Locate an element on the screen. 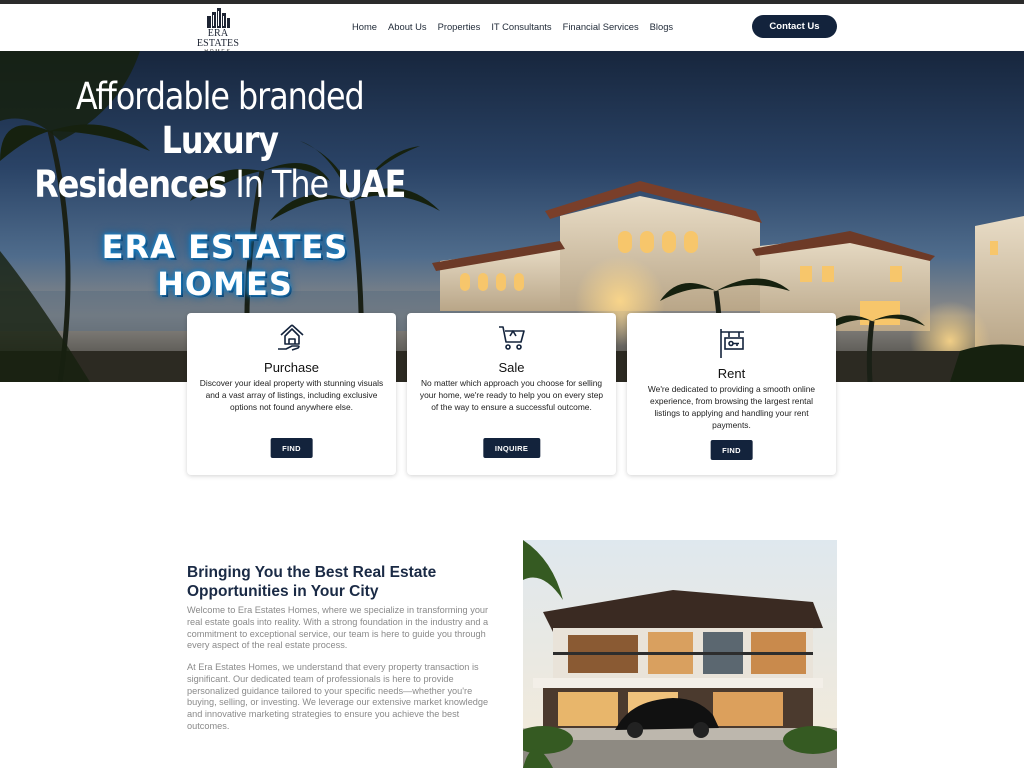  nav-financial-services: Financial Services is located at coordinates (601, 26).